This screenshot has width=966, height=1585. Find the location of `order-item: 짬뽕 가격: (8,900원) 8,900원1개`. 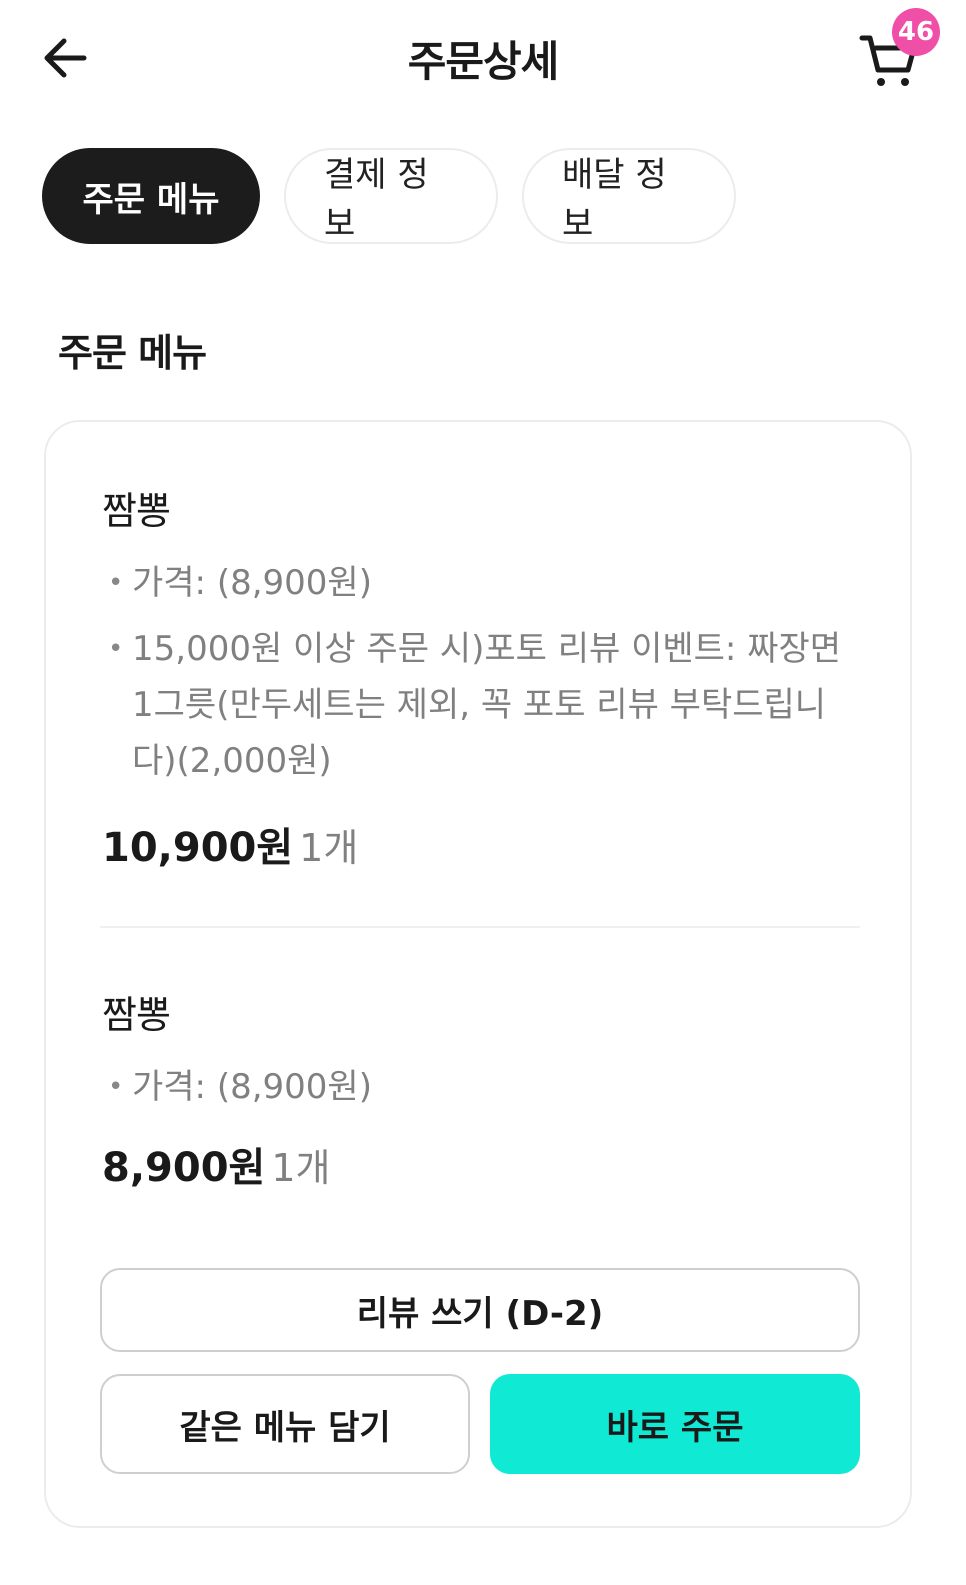

order-item: 짬뽕 가격: (8,900원) 8,900원1개 is located at coordinates (482, 1088).